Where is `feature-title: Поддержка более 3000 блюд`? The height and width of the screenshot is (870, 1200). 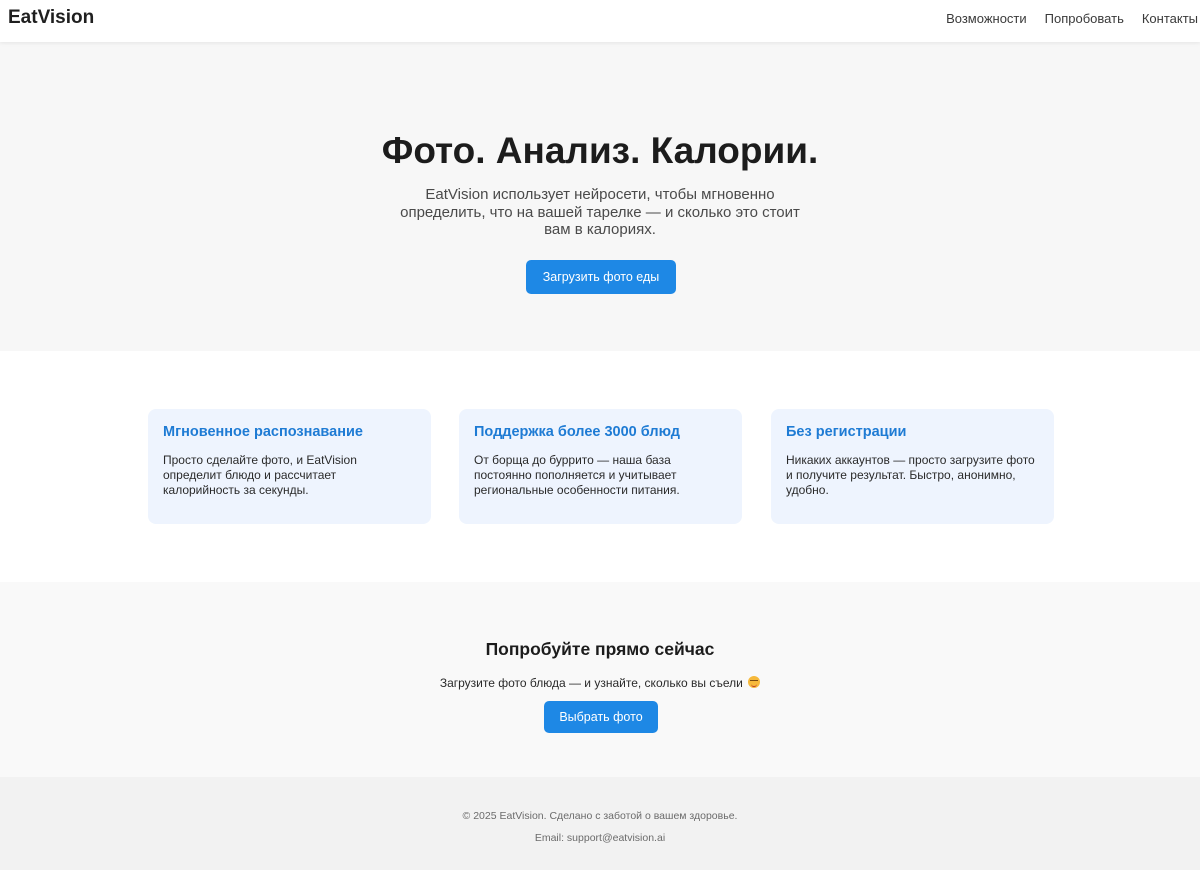
feature-title: Поддержка более 3000 блюд is located at coordinates (577, 432).